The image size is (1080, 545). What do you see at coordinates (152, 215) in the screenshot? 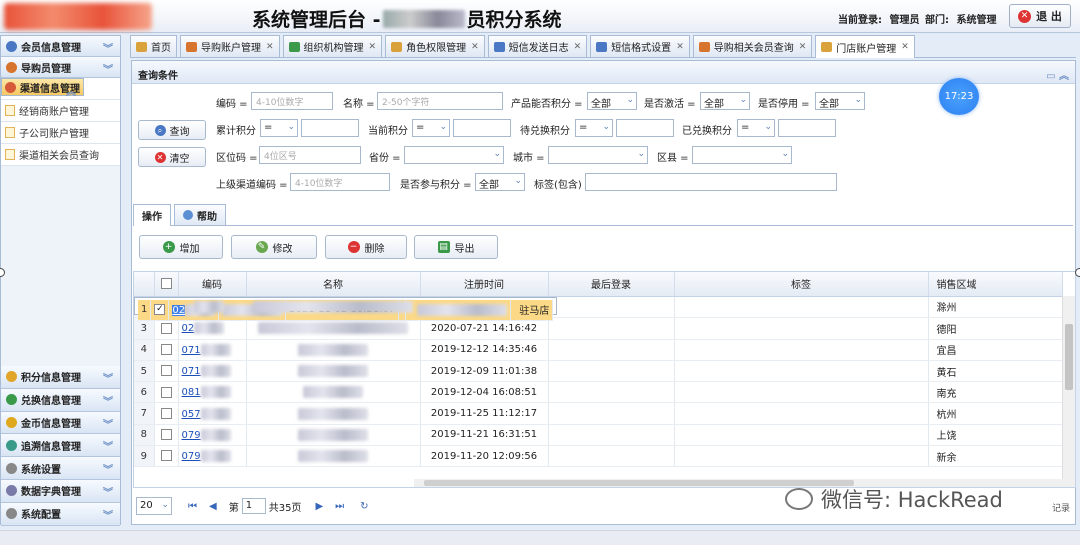
I see `tab-operations: 操作` at bounding box center [152, 215].